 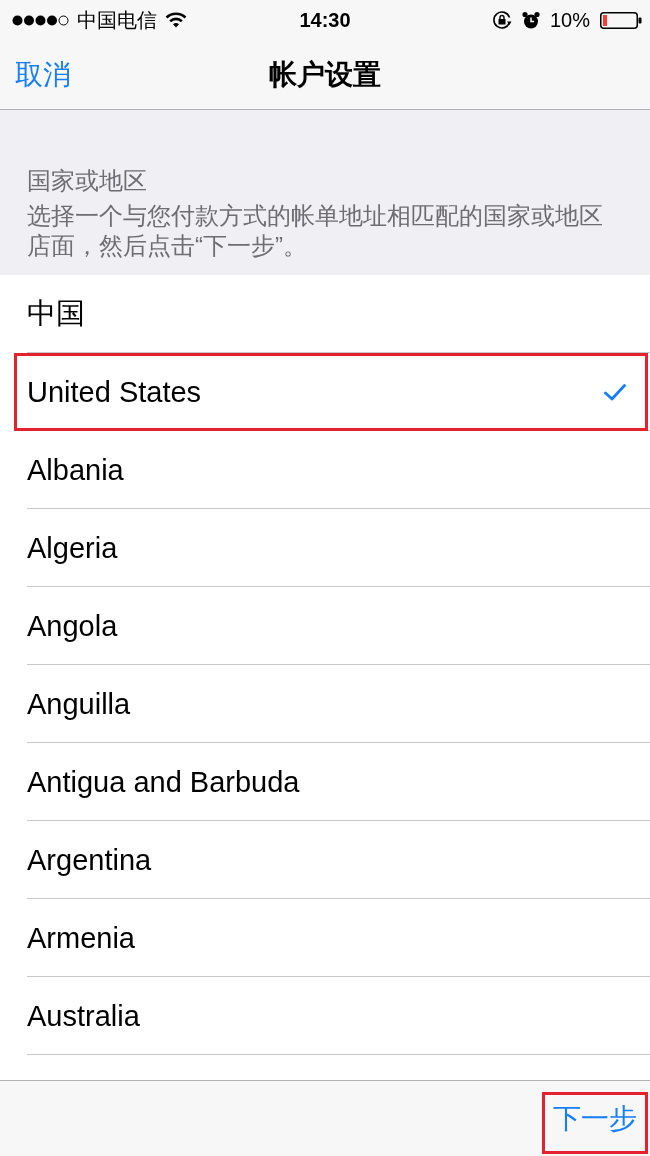 I want to click on next-button: 下一步, so click(x=595, y=1118).